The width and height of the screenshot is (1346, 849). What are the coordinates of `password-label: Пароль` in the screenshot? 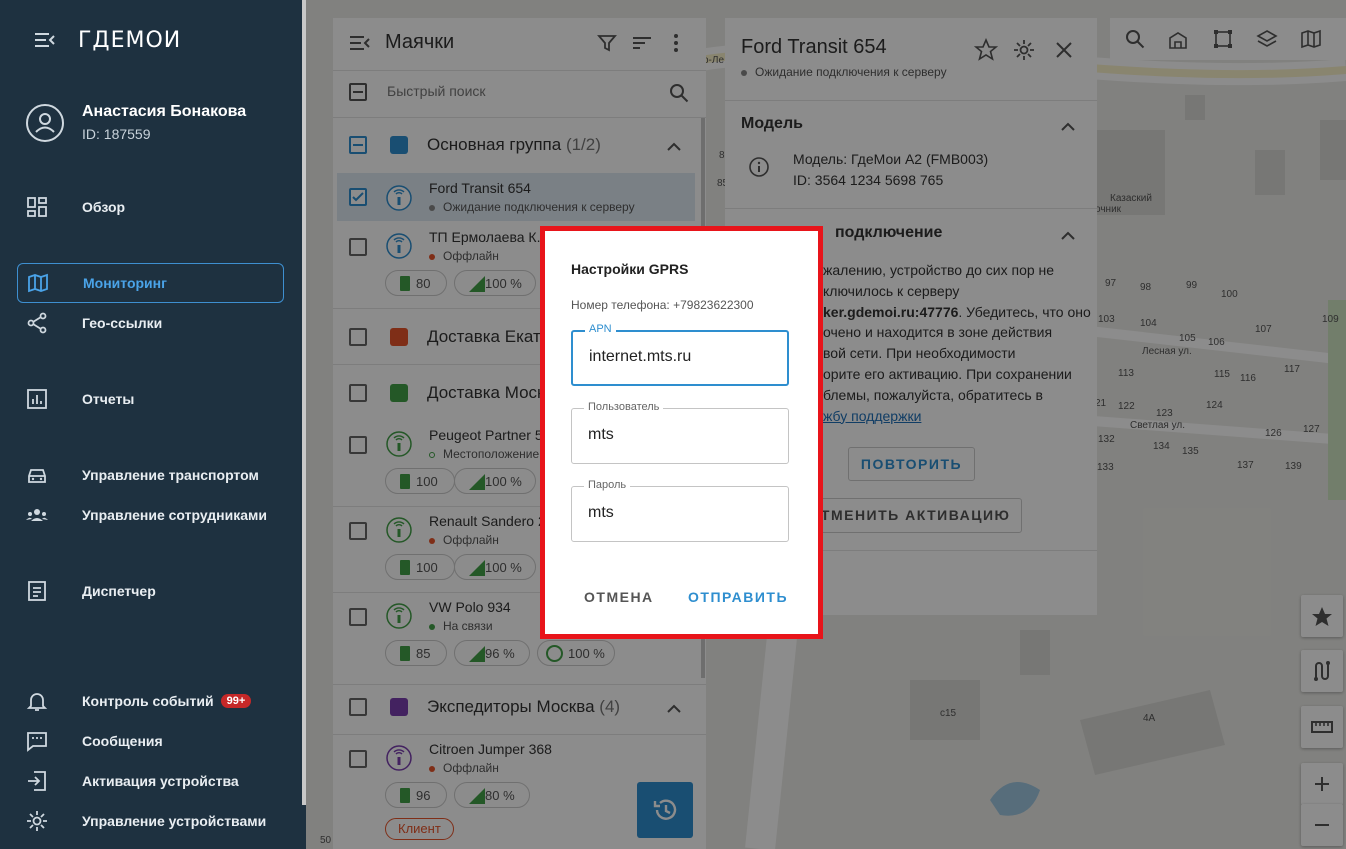 It's located at (607, 485).